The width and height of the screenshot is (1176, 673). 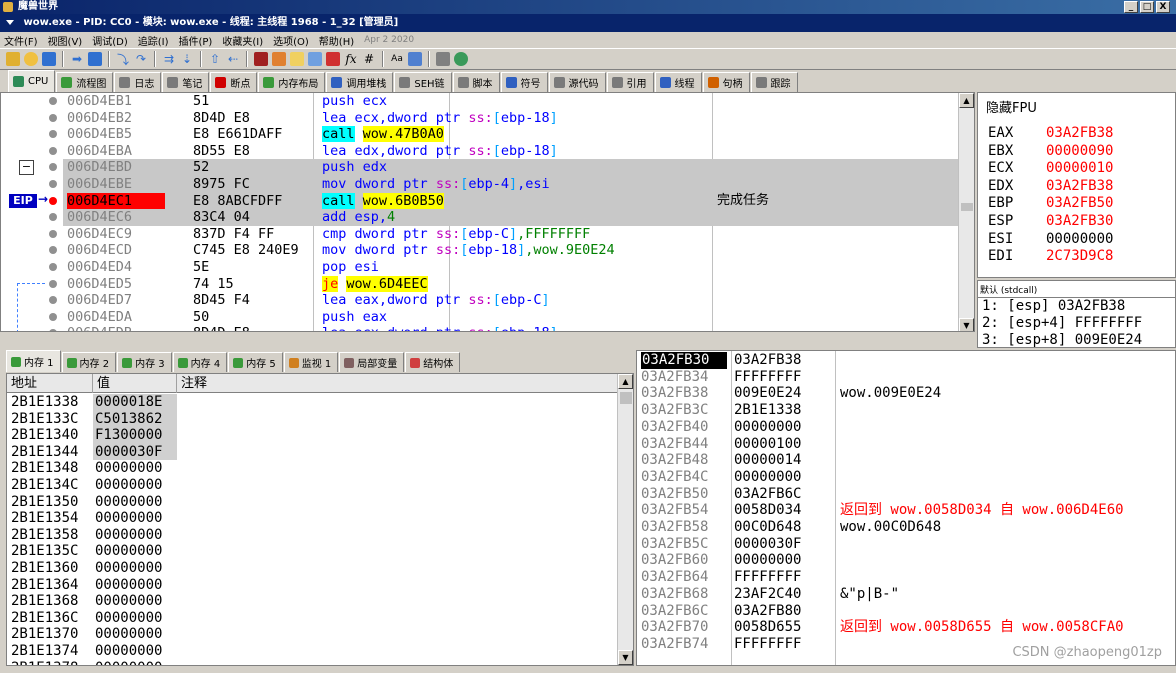 What do you see at coordinates (200, 362) in the screenshot?
I see `dump-tab: 内存 4` at bounding box center [200, 362].